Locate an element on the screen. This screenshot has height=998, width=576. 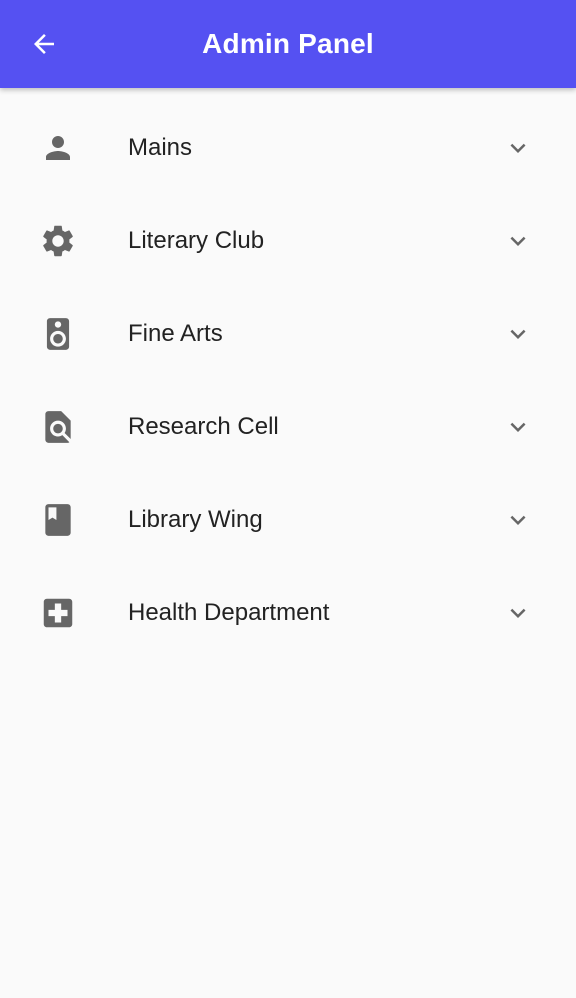
list-item-label: Research Cell is located at coordinates (203, 426).